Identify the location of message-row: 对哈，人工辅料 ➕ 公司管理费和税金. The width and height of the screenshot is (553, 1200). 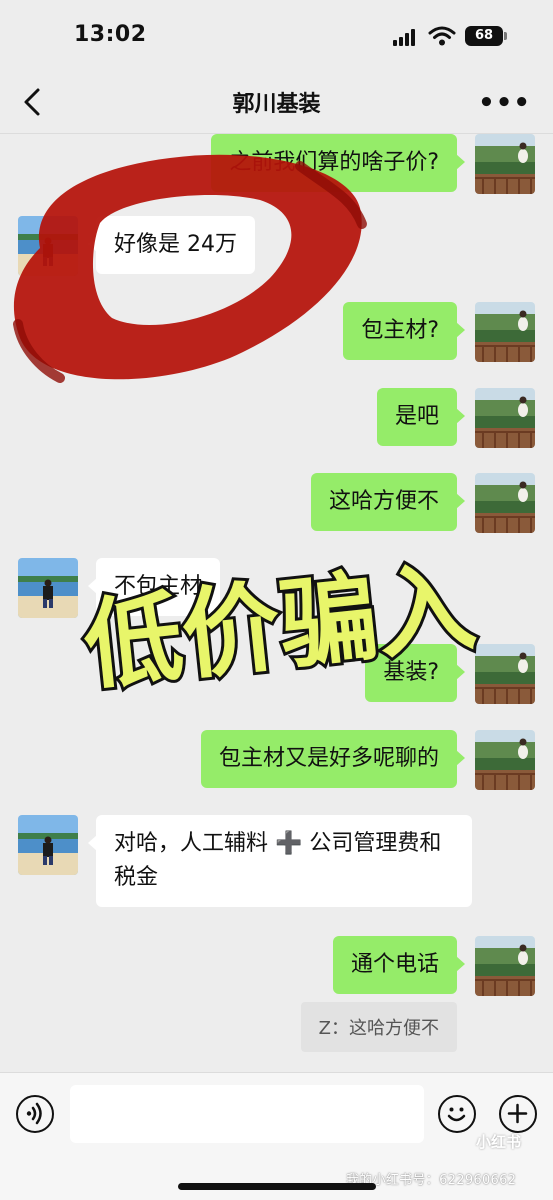
(245, 861).